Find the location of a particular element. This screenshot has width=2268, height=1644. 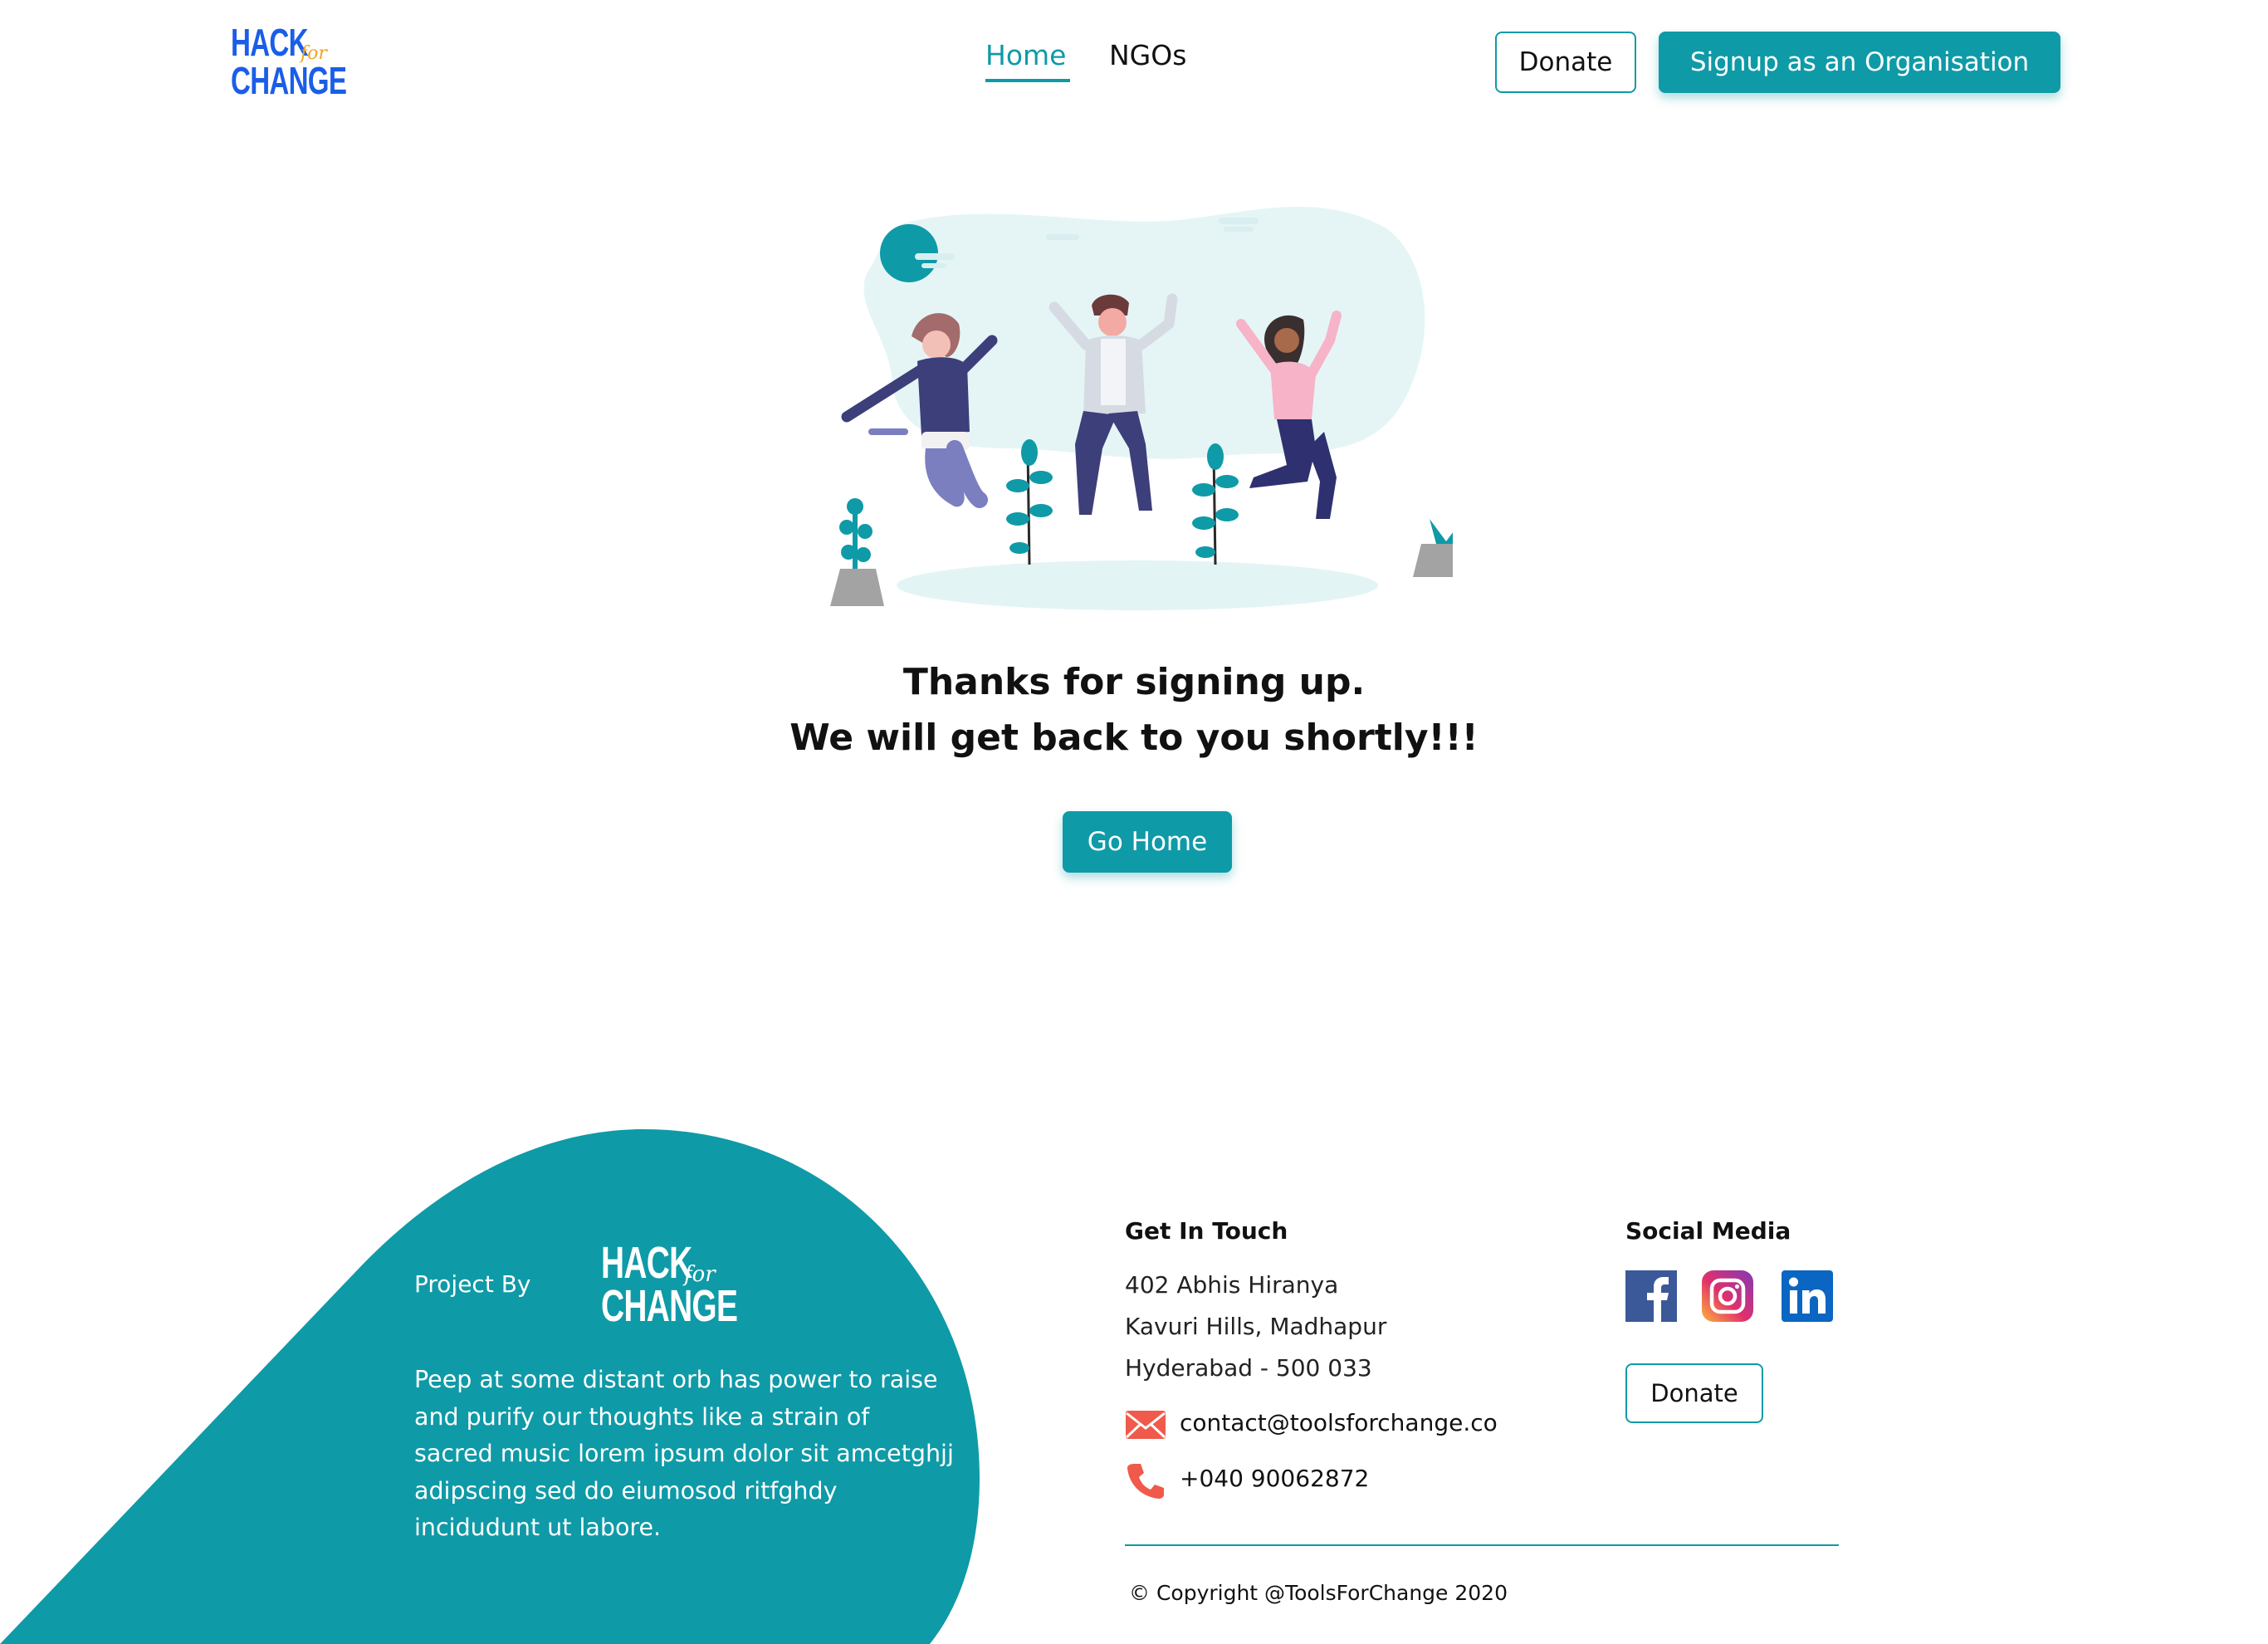

signup-organisation-button: Signup as an Organisation is located at coordinates (1859, 62).